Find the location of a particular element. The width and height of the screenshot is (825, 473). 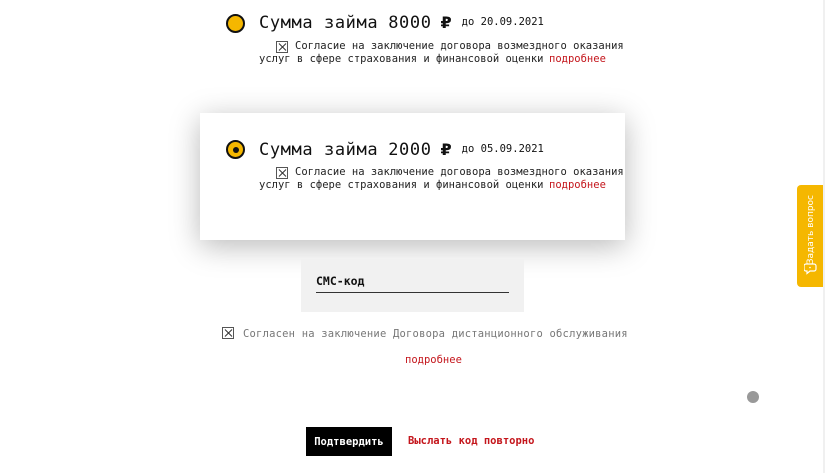

offer-header: Сумма займа 2000 ₽ до 05.09.2021 is located at coordinates (401, 150).